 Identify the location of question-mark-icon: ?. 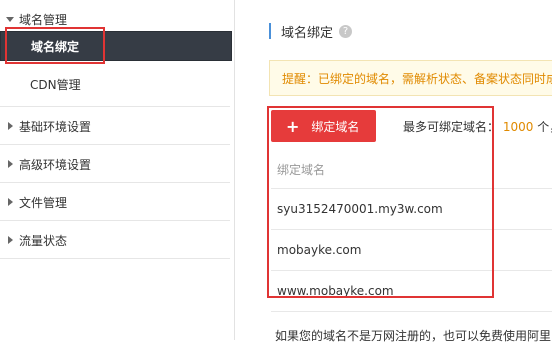
(346, 31).